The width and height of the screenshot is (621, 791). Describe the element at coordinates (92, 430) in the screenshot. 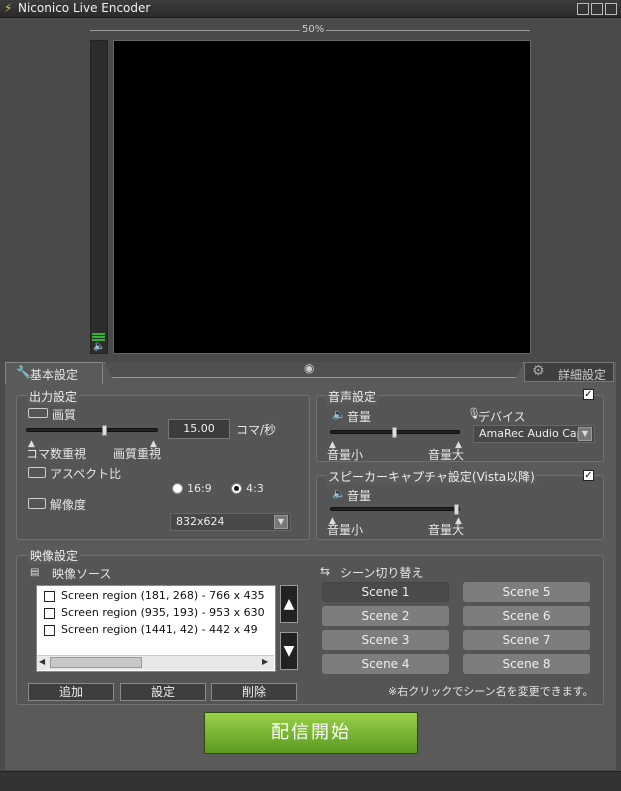

I see `quality-slider-track` at that location.